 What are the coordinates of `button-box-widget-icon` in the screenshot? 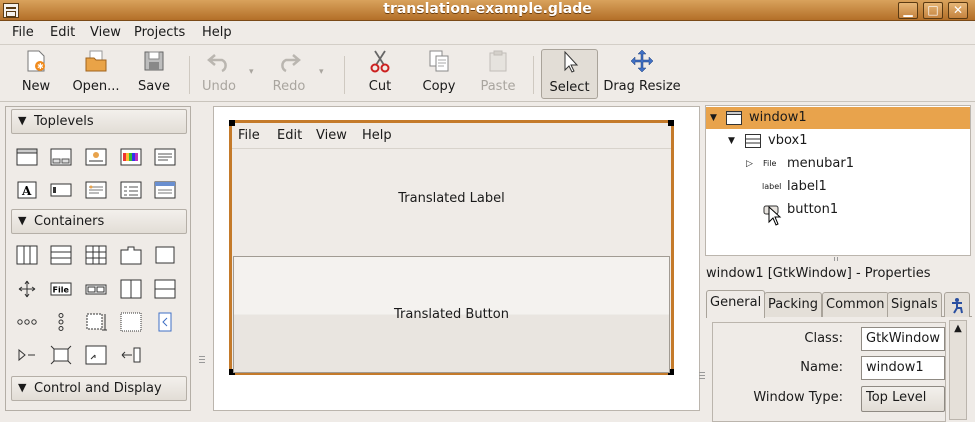 It's located at (27, 322).